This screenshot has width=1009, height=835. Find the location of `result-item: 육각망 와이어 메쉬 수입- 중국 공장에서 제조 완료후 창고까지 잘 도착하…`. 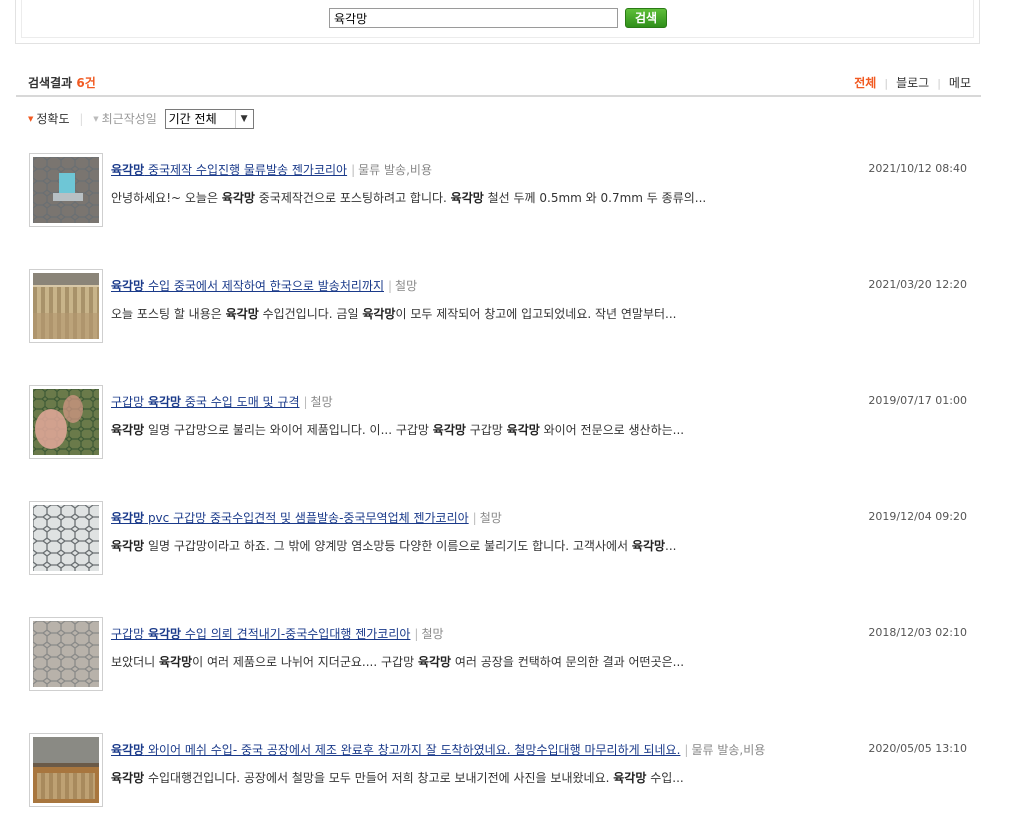

result-item: 육각망 와이어 메쉬 수입- 중국 공장에서 제조 완료후 창고까지 잘 도착하… is located at coordinates (501, 771).